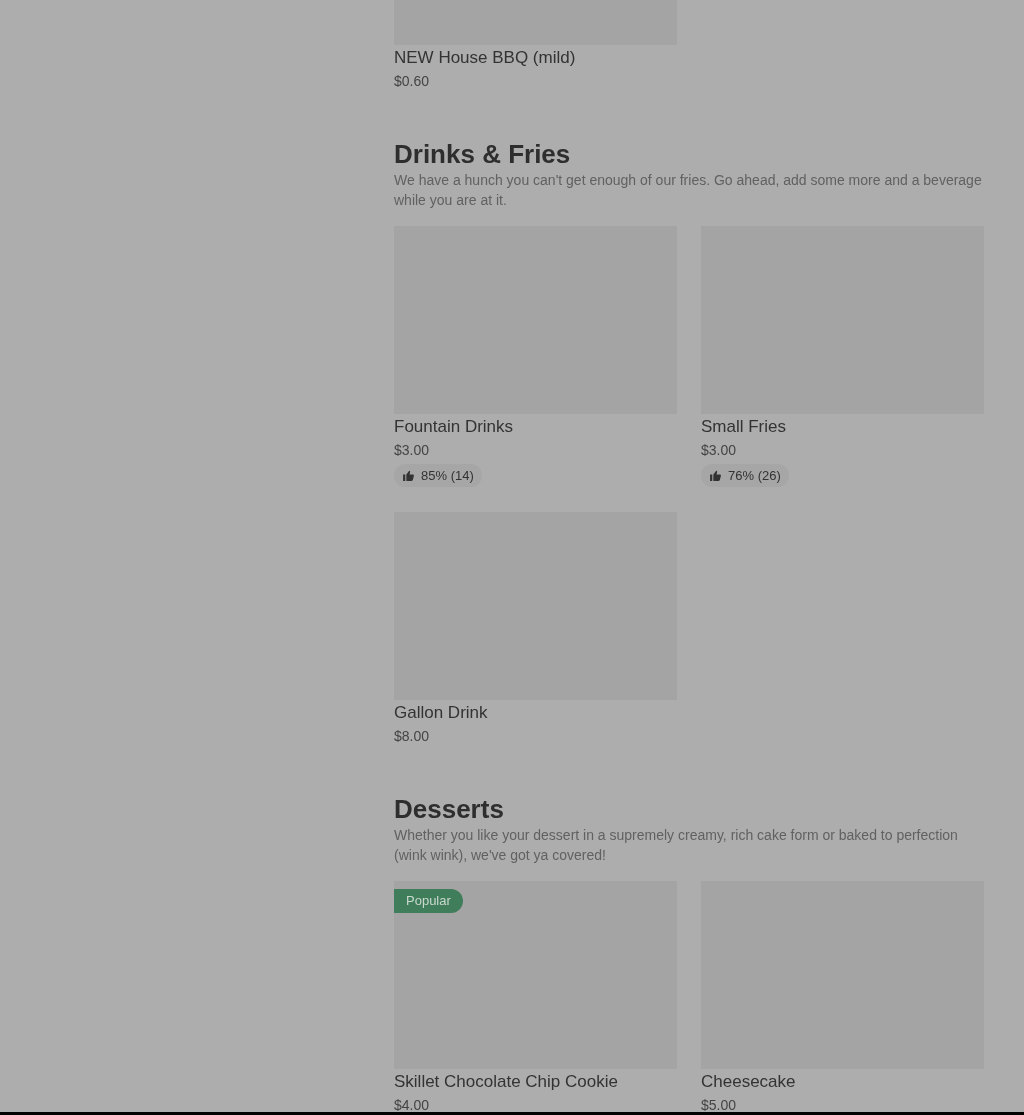  What do you see at coordinates (428, 901) in the screenshot?
I see `popular-badge: Popular` at bounding box center [428, 901].